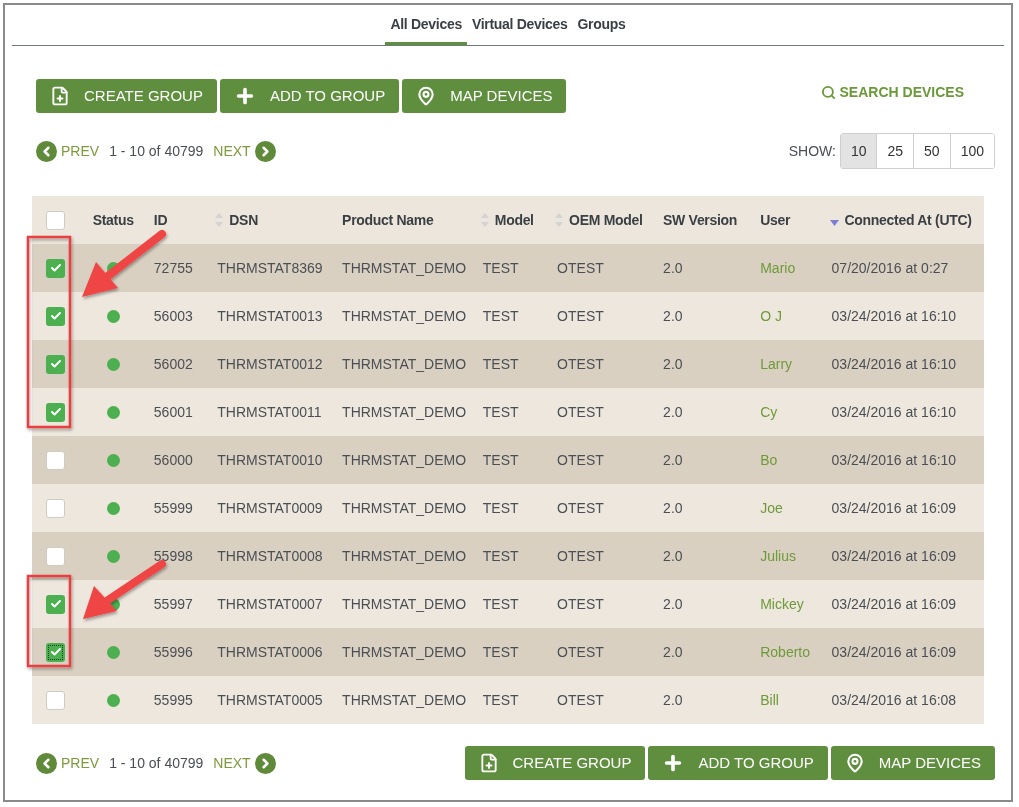 The width and height of the screenshot is (1019, 807). I want to click on tab: Virtual Devices, so click(519, 25).